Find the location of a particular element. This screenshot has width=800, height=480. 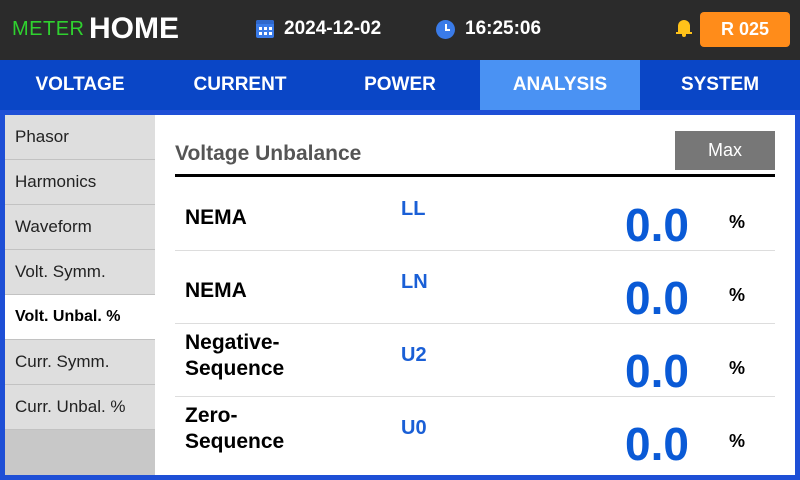

sidebar-item-curr-symm: Curr. Symm. is located at coordinates (80, 362).